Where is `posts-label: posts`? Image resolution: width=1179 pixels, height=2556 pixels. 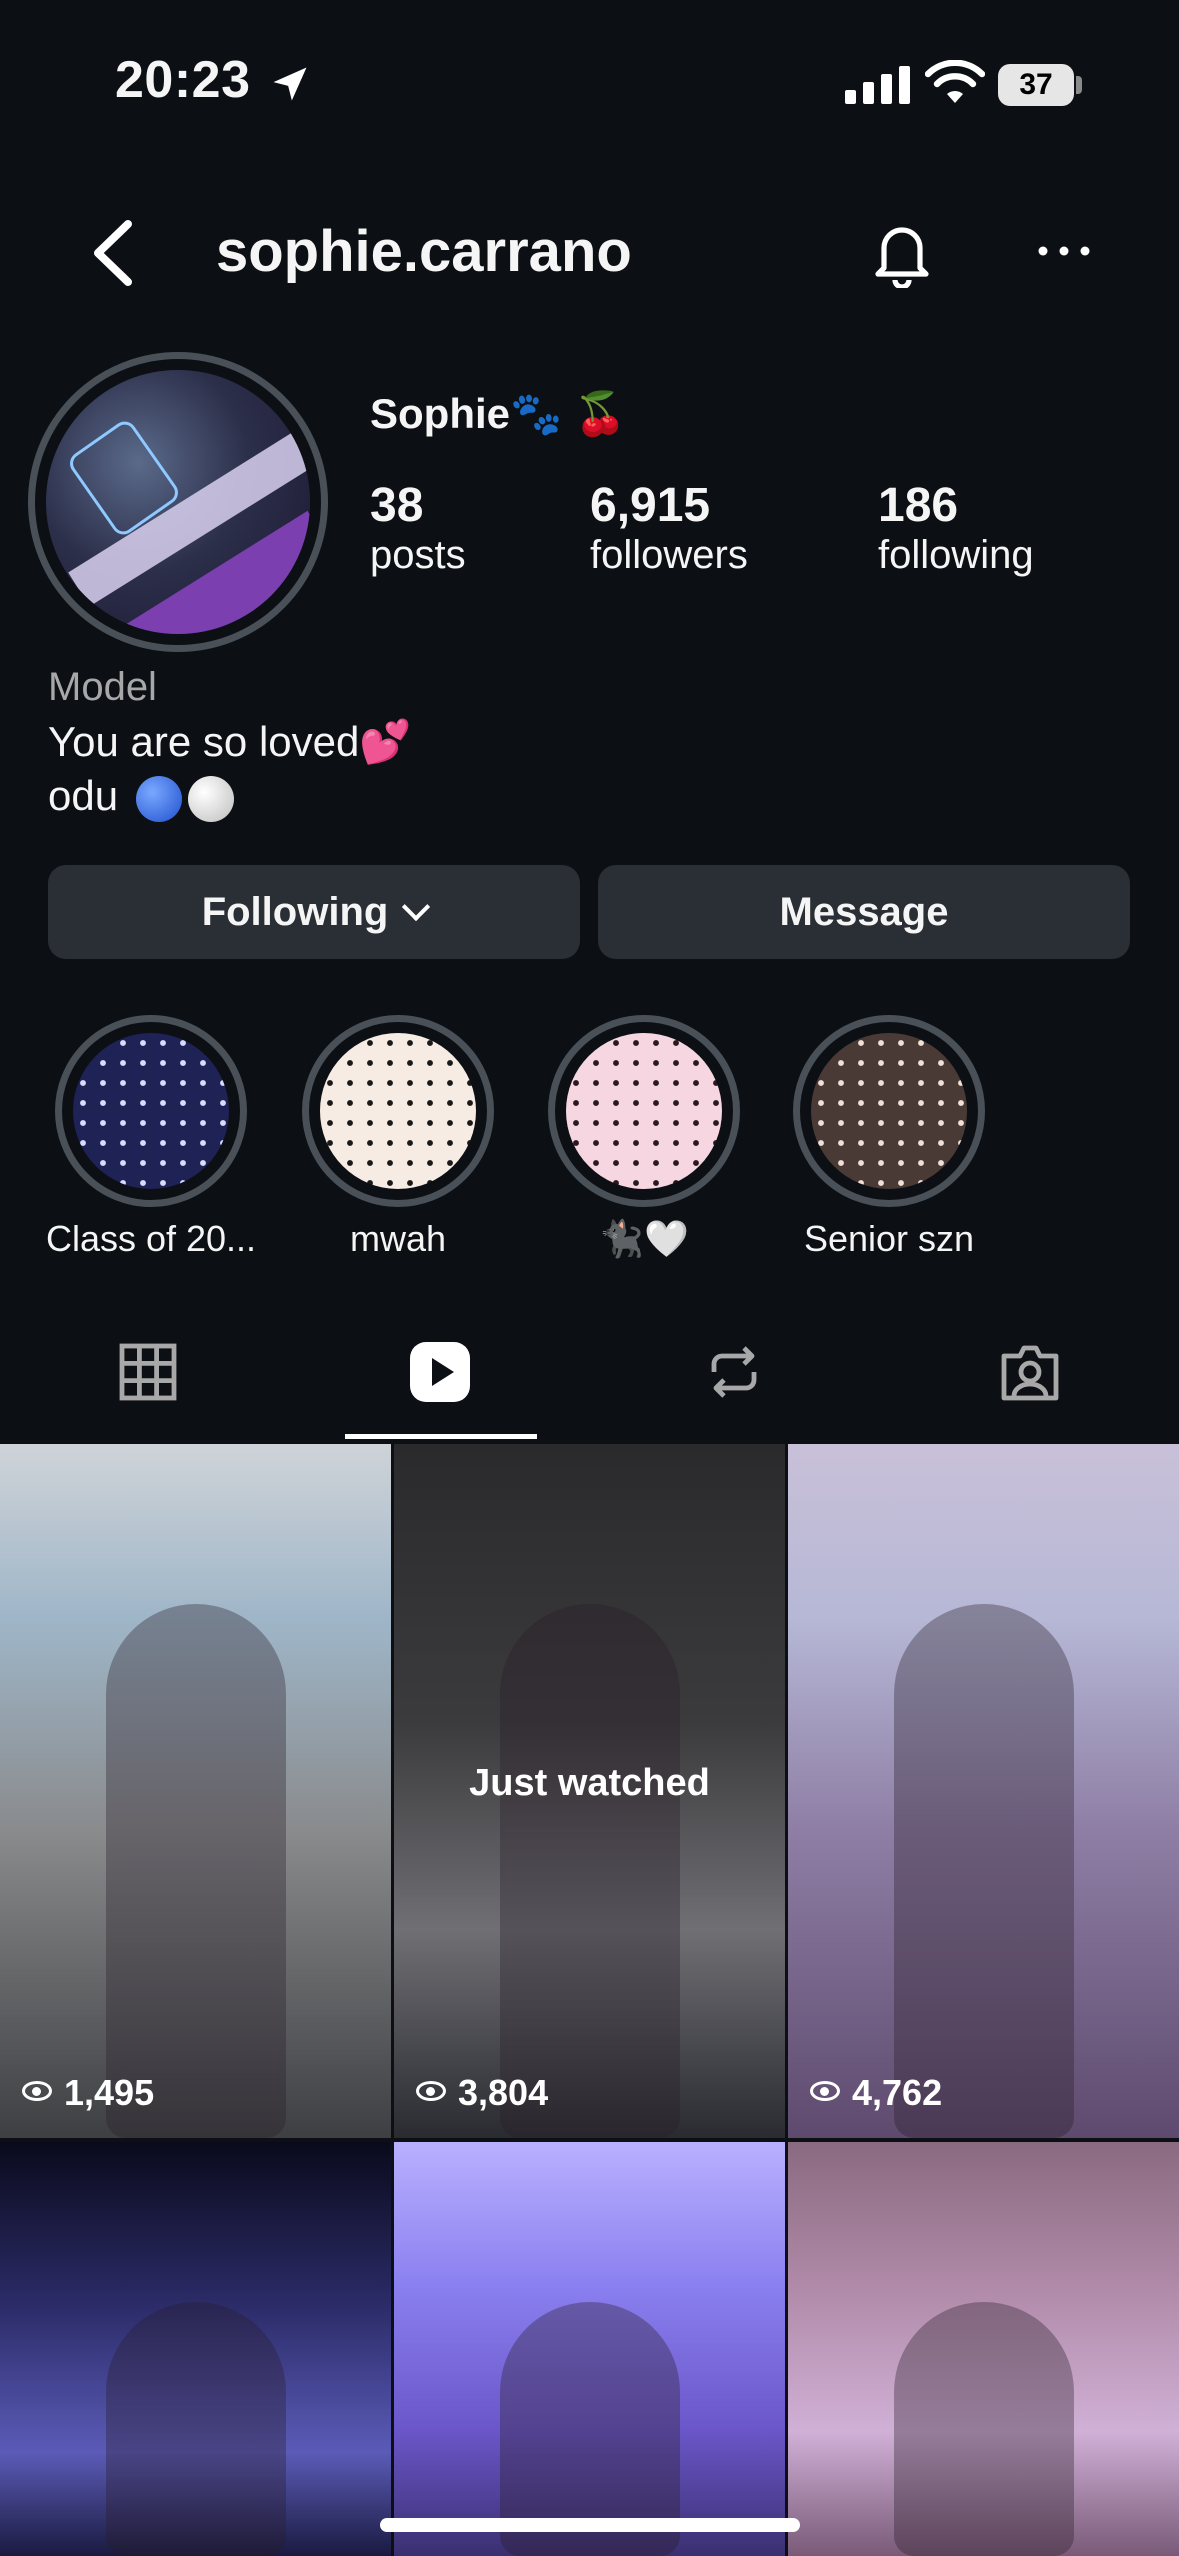 posts-label: posts is located at coordinates (418, 555).